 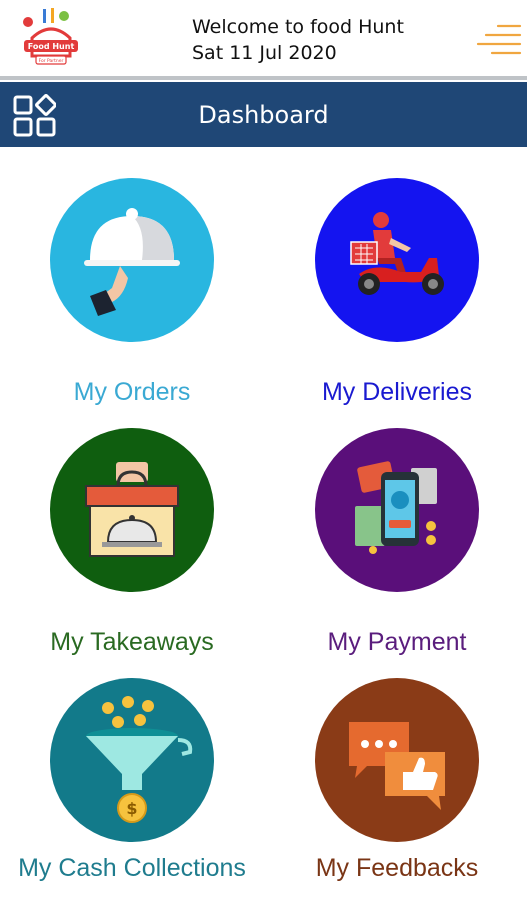 What do you see at coordinates (264, 53) in the screenshot?
I see `date-text: Sat 11 Jul 2020` at bounding box center [264, 53].